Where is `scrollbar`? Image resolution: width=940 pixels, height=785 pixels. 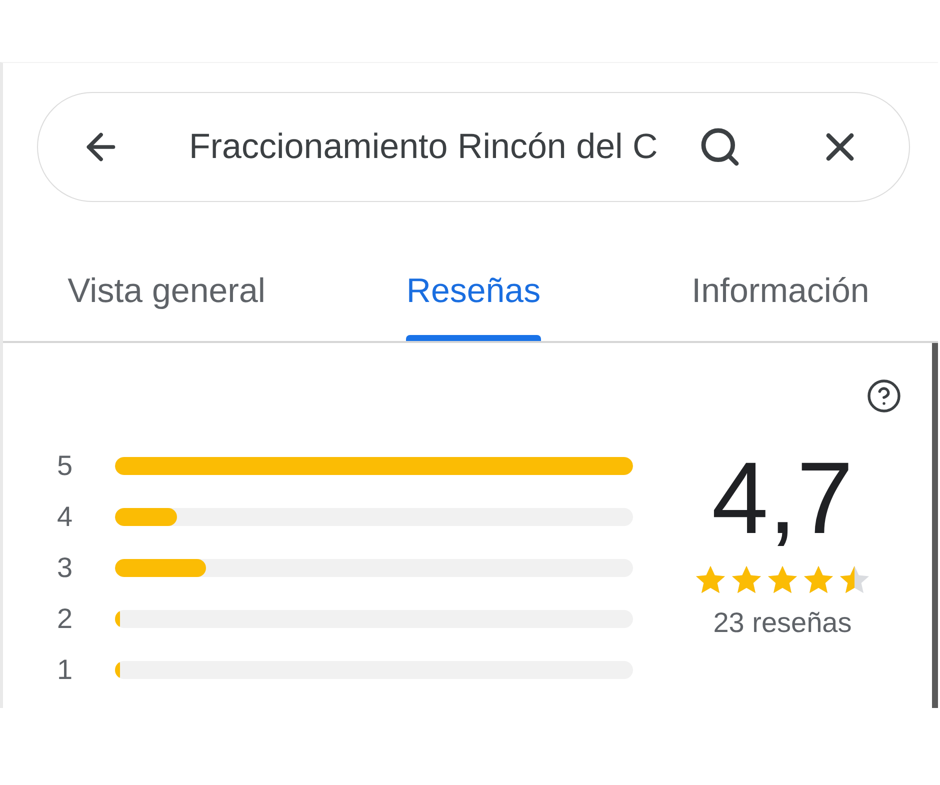 scrollbar is located at coordinates (935, 525).